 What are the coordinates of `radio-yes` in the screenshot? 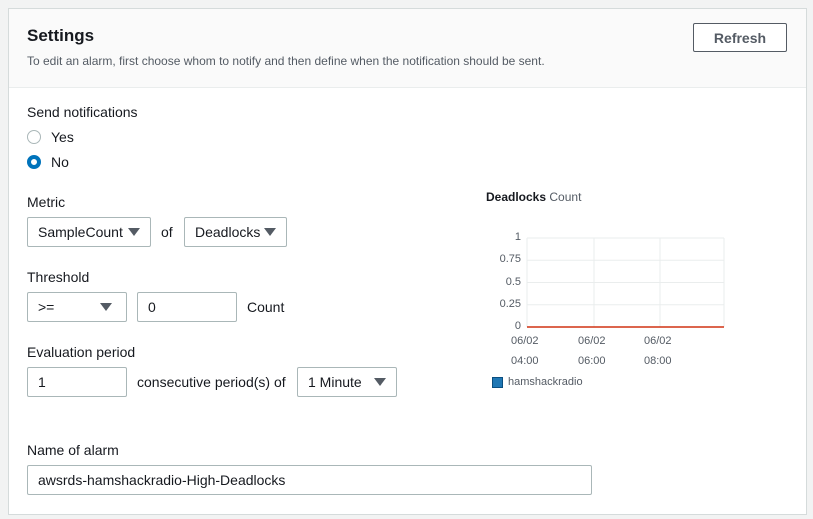 It's located at (34, 137).